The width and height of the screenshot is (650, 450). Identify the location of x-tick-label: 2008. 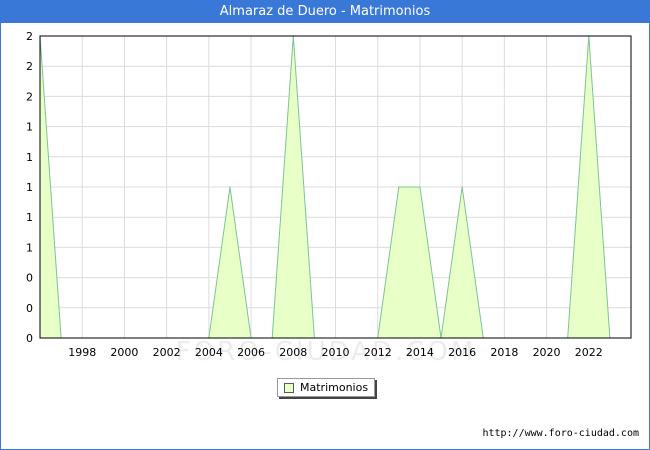
(293, 352).